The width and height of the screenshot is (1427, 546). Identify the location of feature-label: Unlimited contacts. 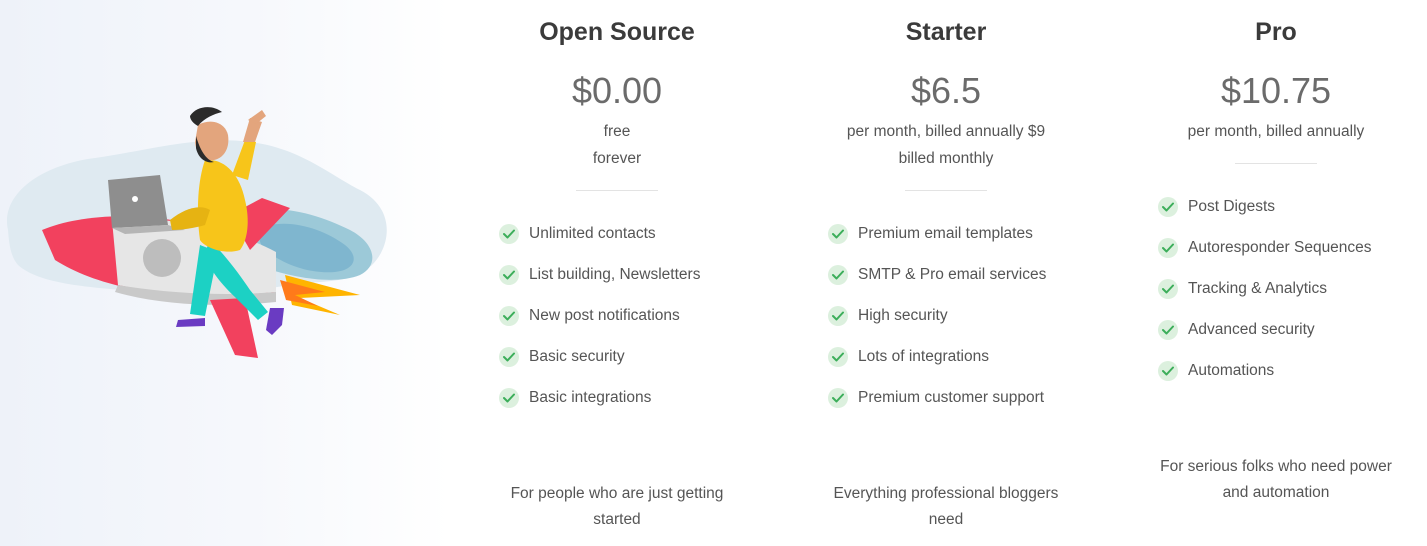
(592, 233).